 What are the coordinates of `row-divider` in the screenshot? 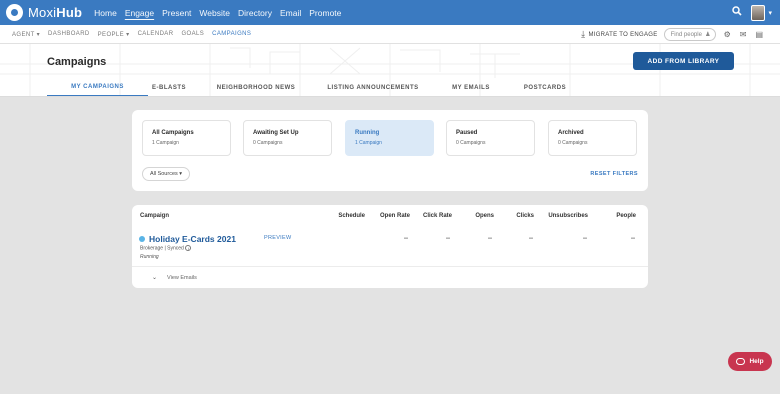 It's located at (390, 266).